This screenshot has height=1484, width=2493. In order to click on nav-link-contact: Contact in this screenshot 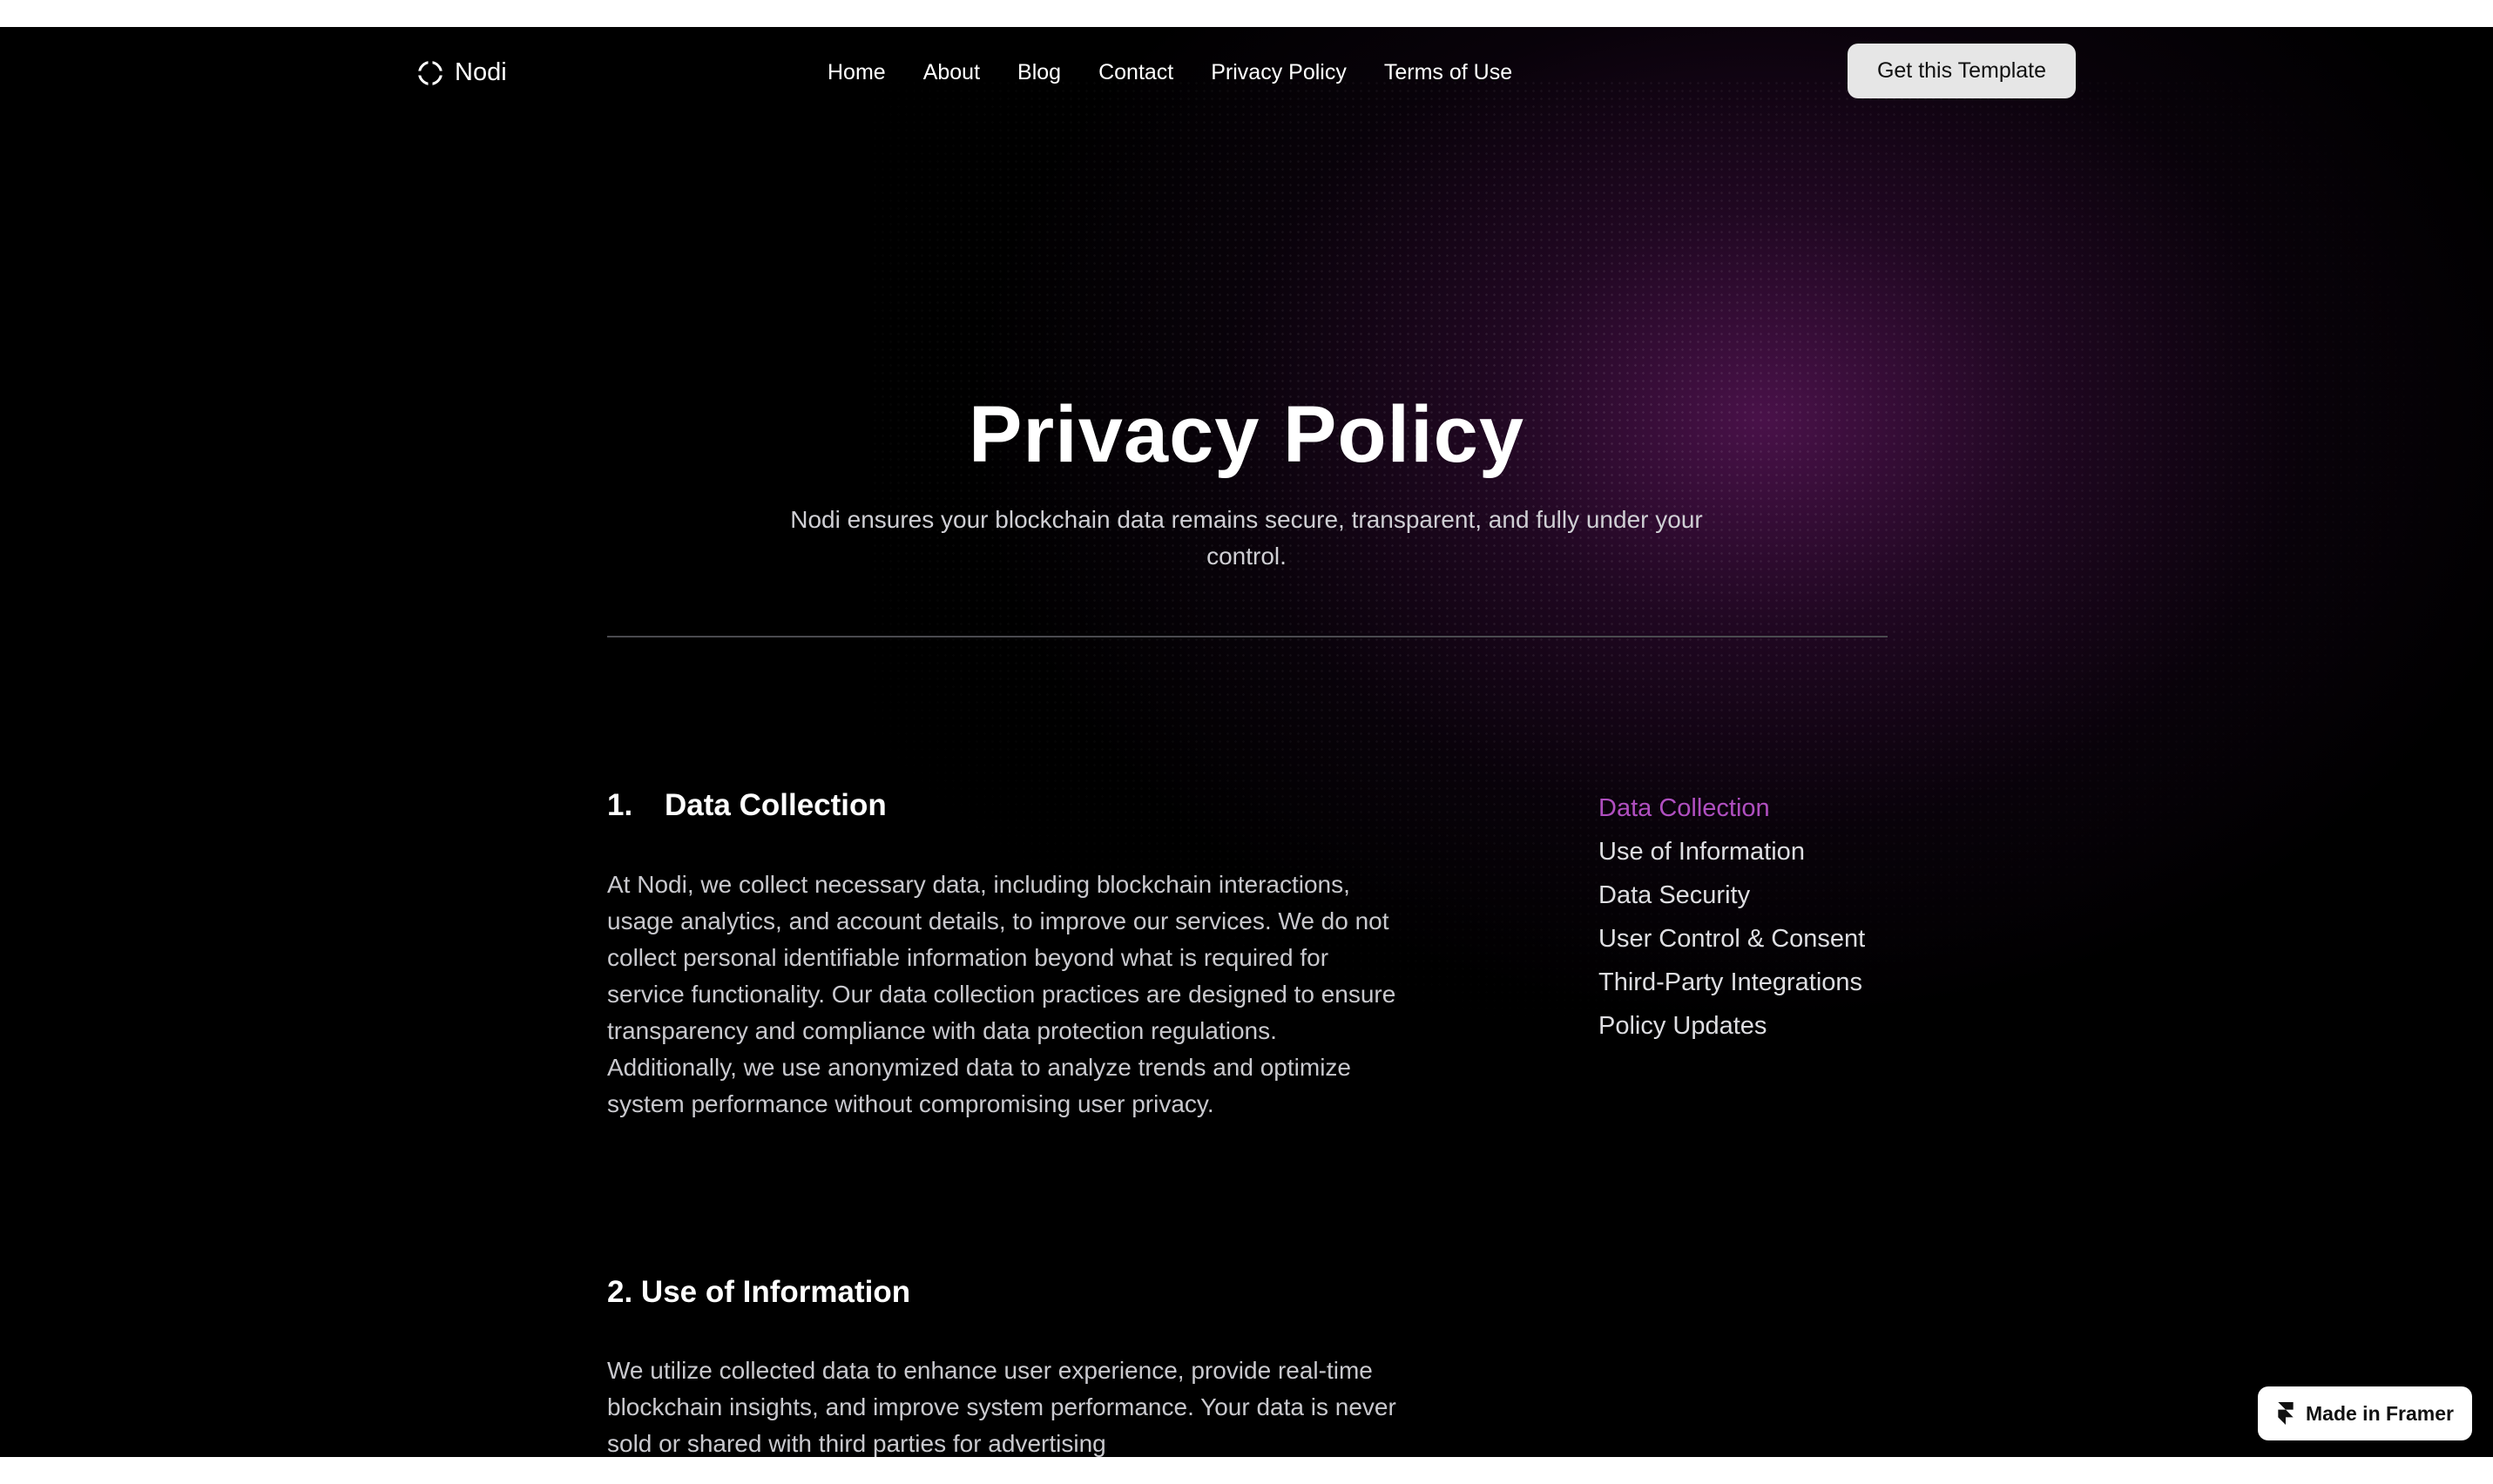, I will do `click(1136, 73)`.